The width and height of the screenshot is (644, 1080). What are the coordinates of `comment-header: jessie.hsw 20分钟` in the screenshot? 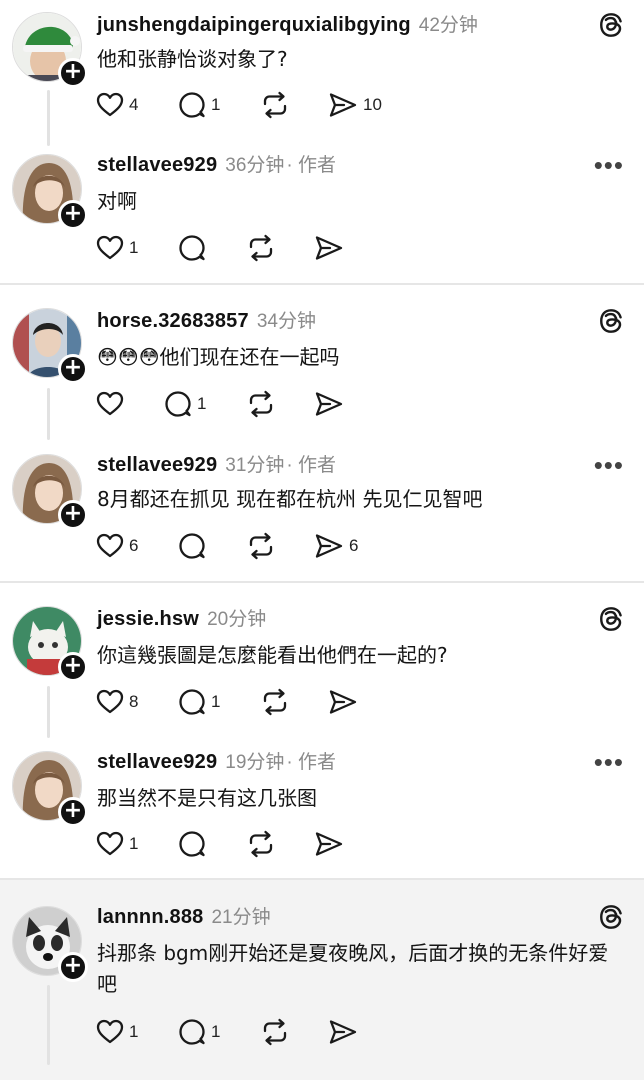 It's located at (181, 619).